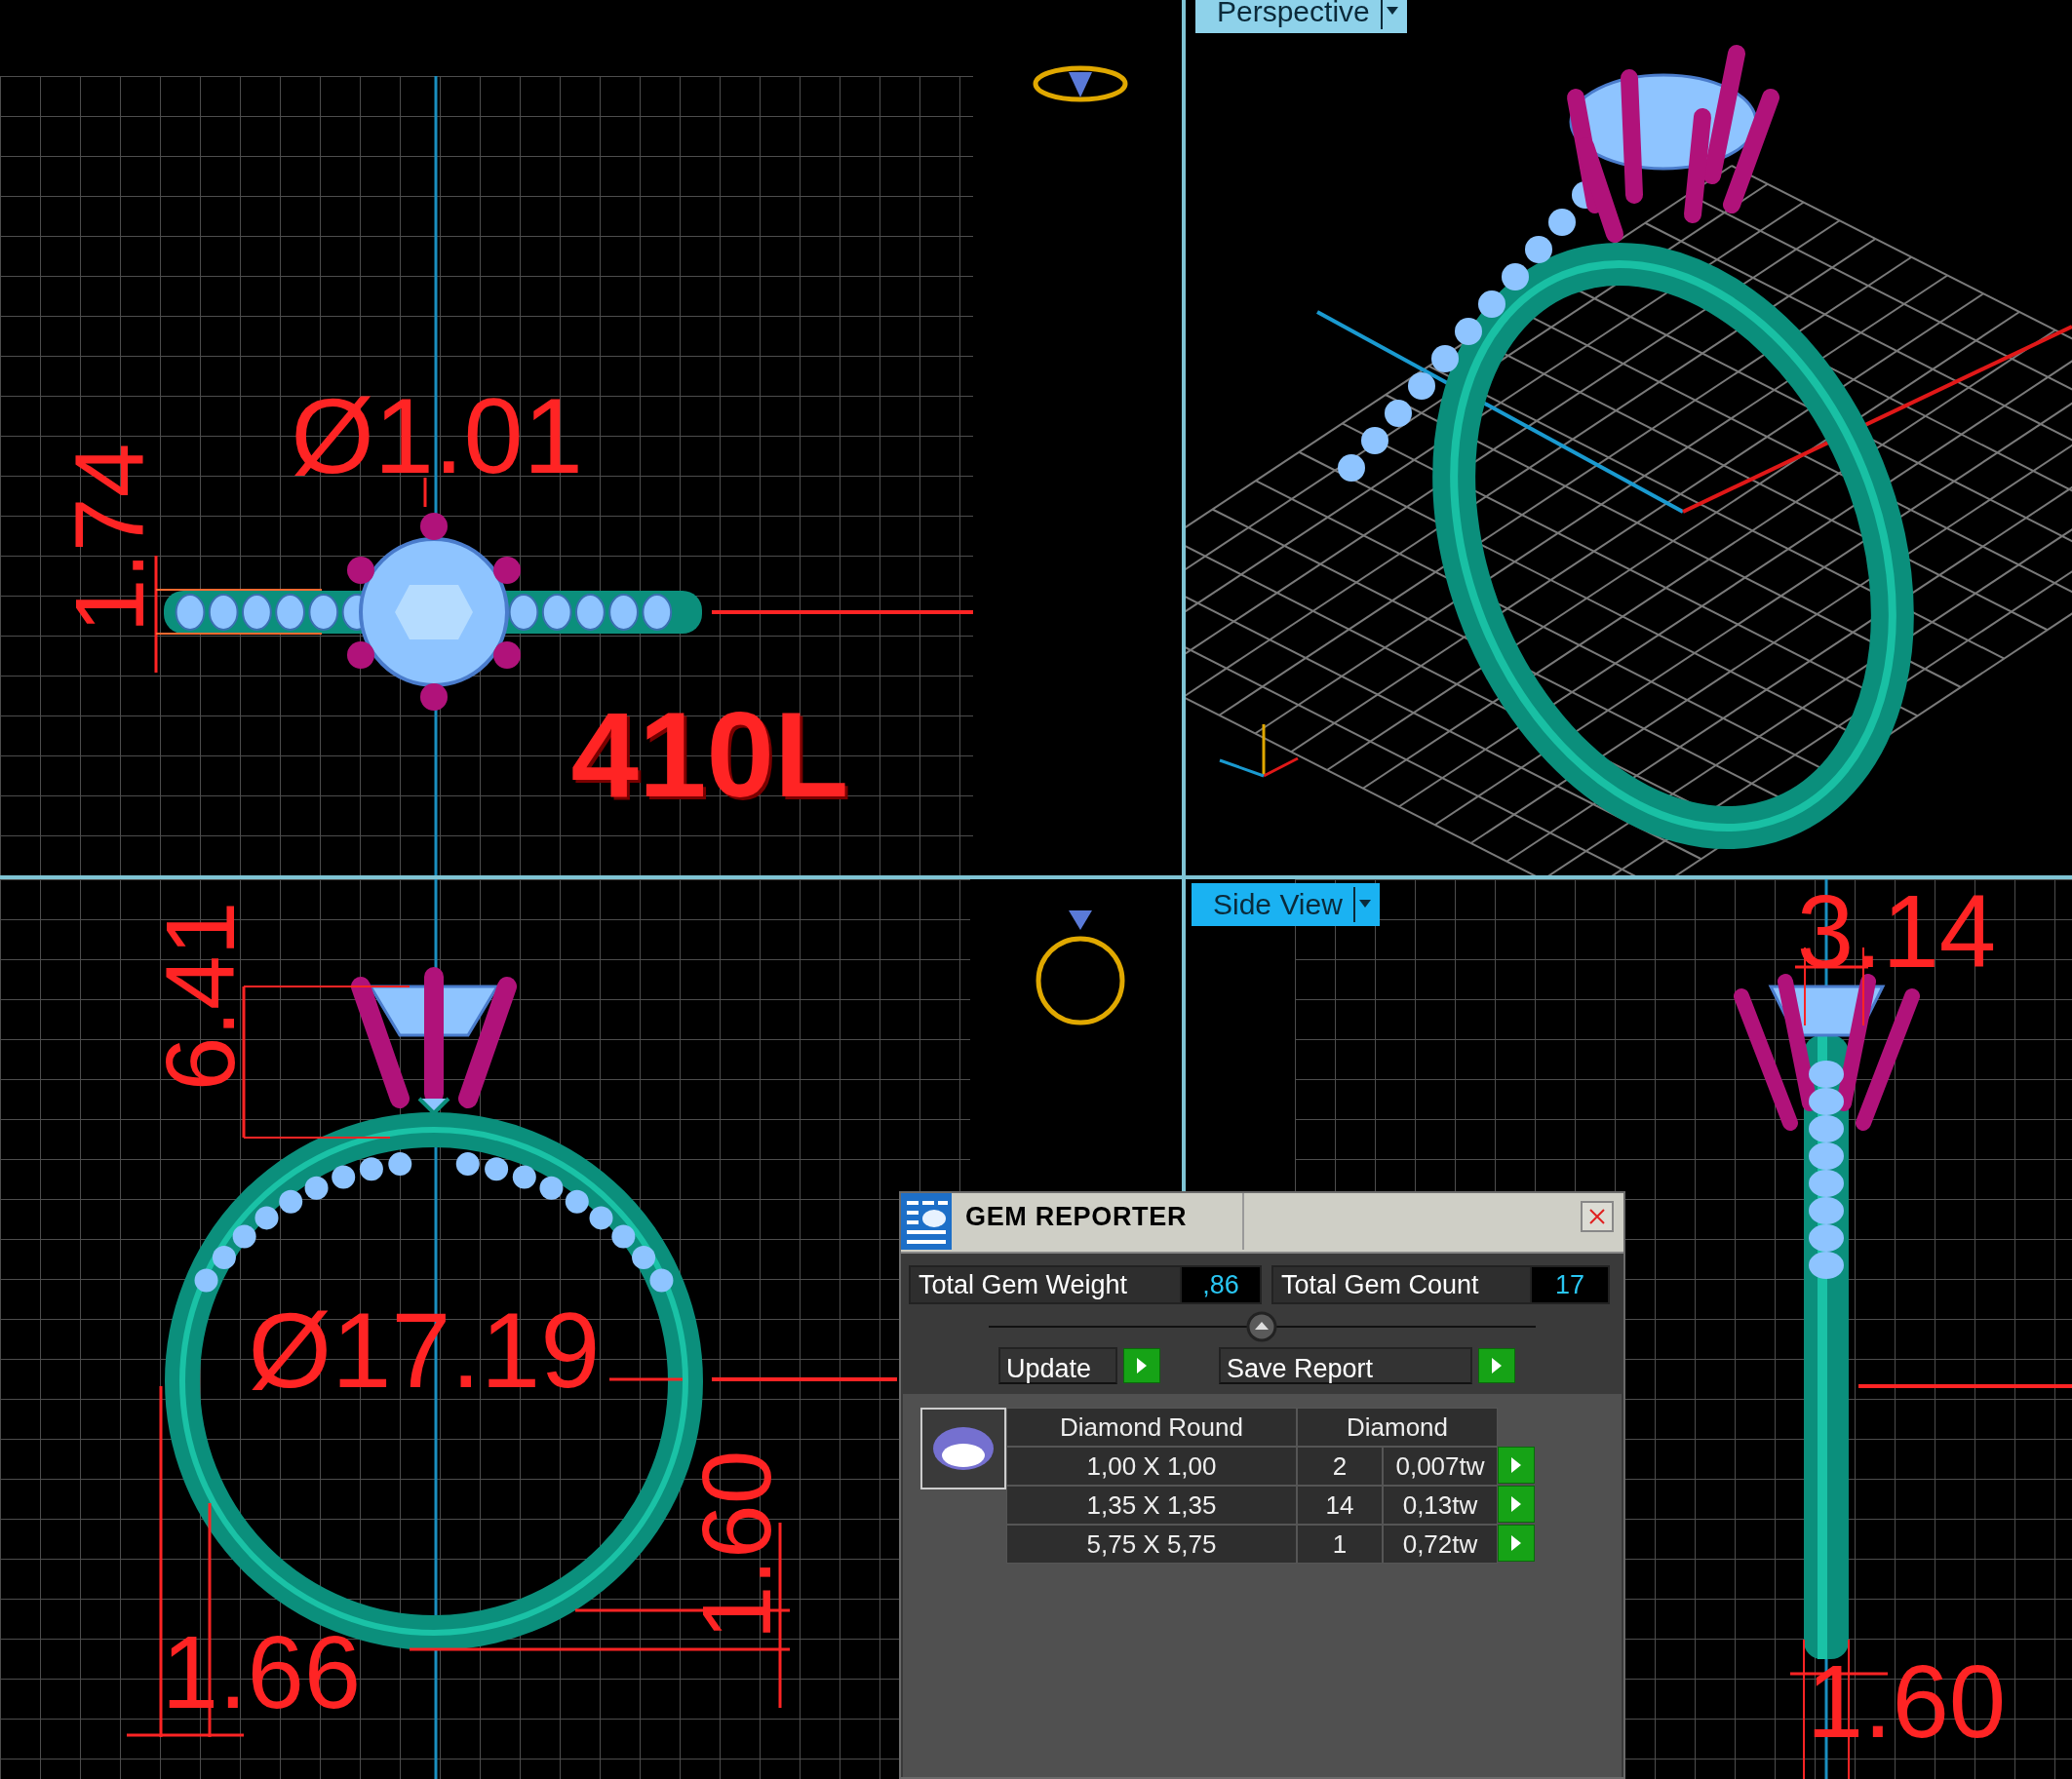 The height and width of the screenshot is (1779, 2072). What do you see at coordinates (200, 996) in the screenshot?
I see `dimension-label: 6.41` at bounding box center [200, 996].